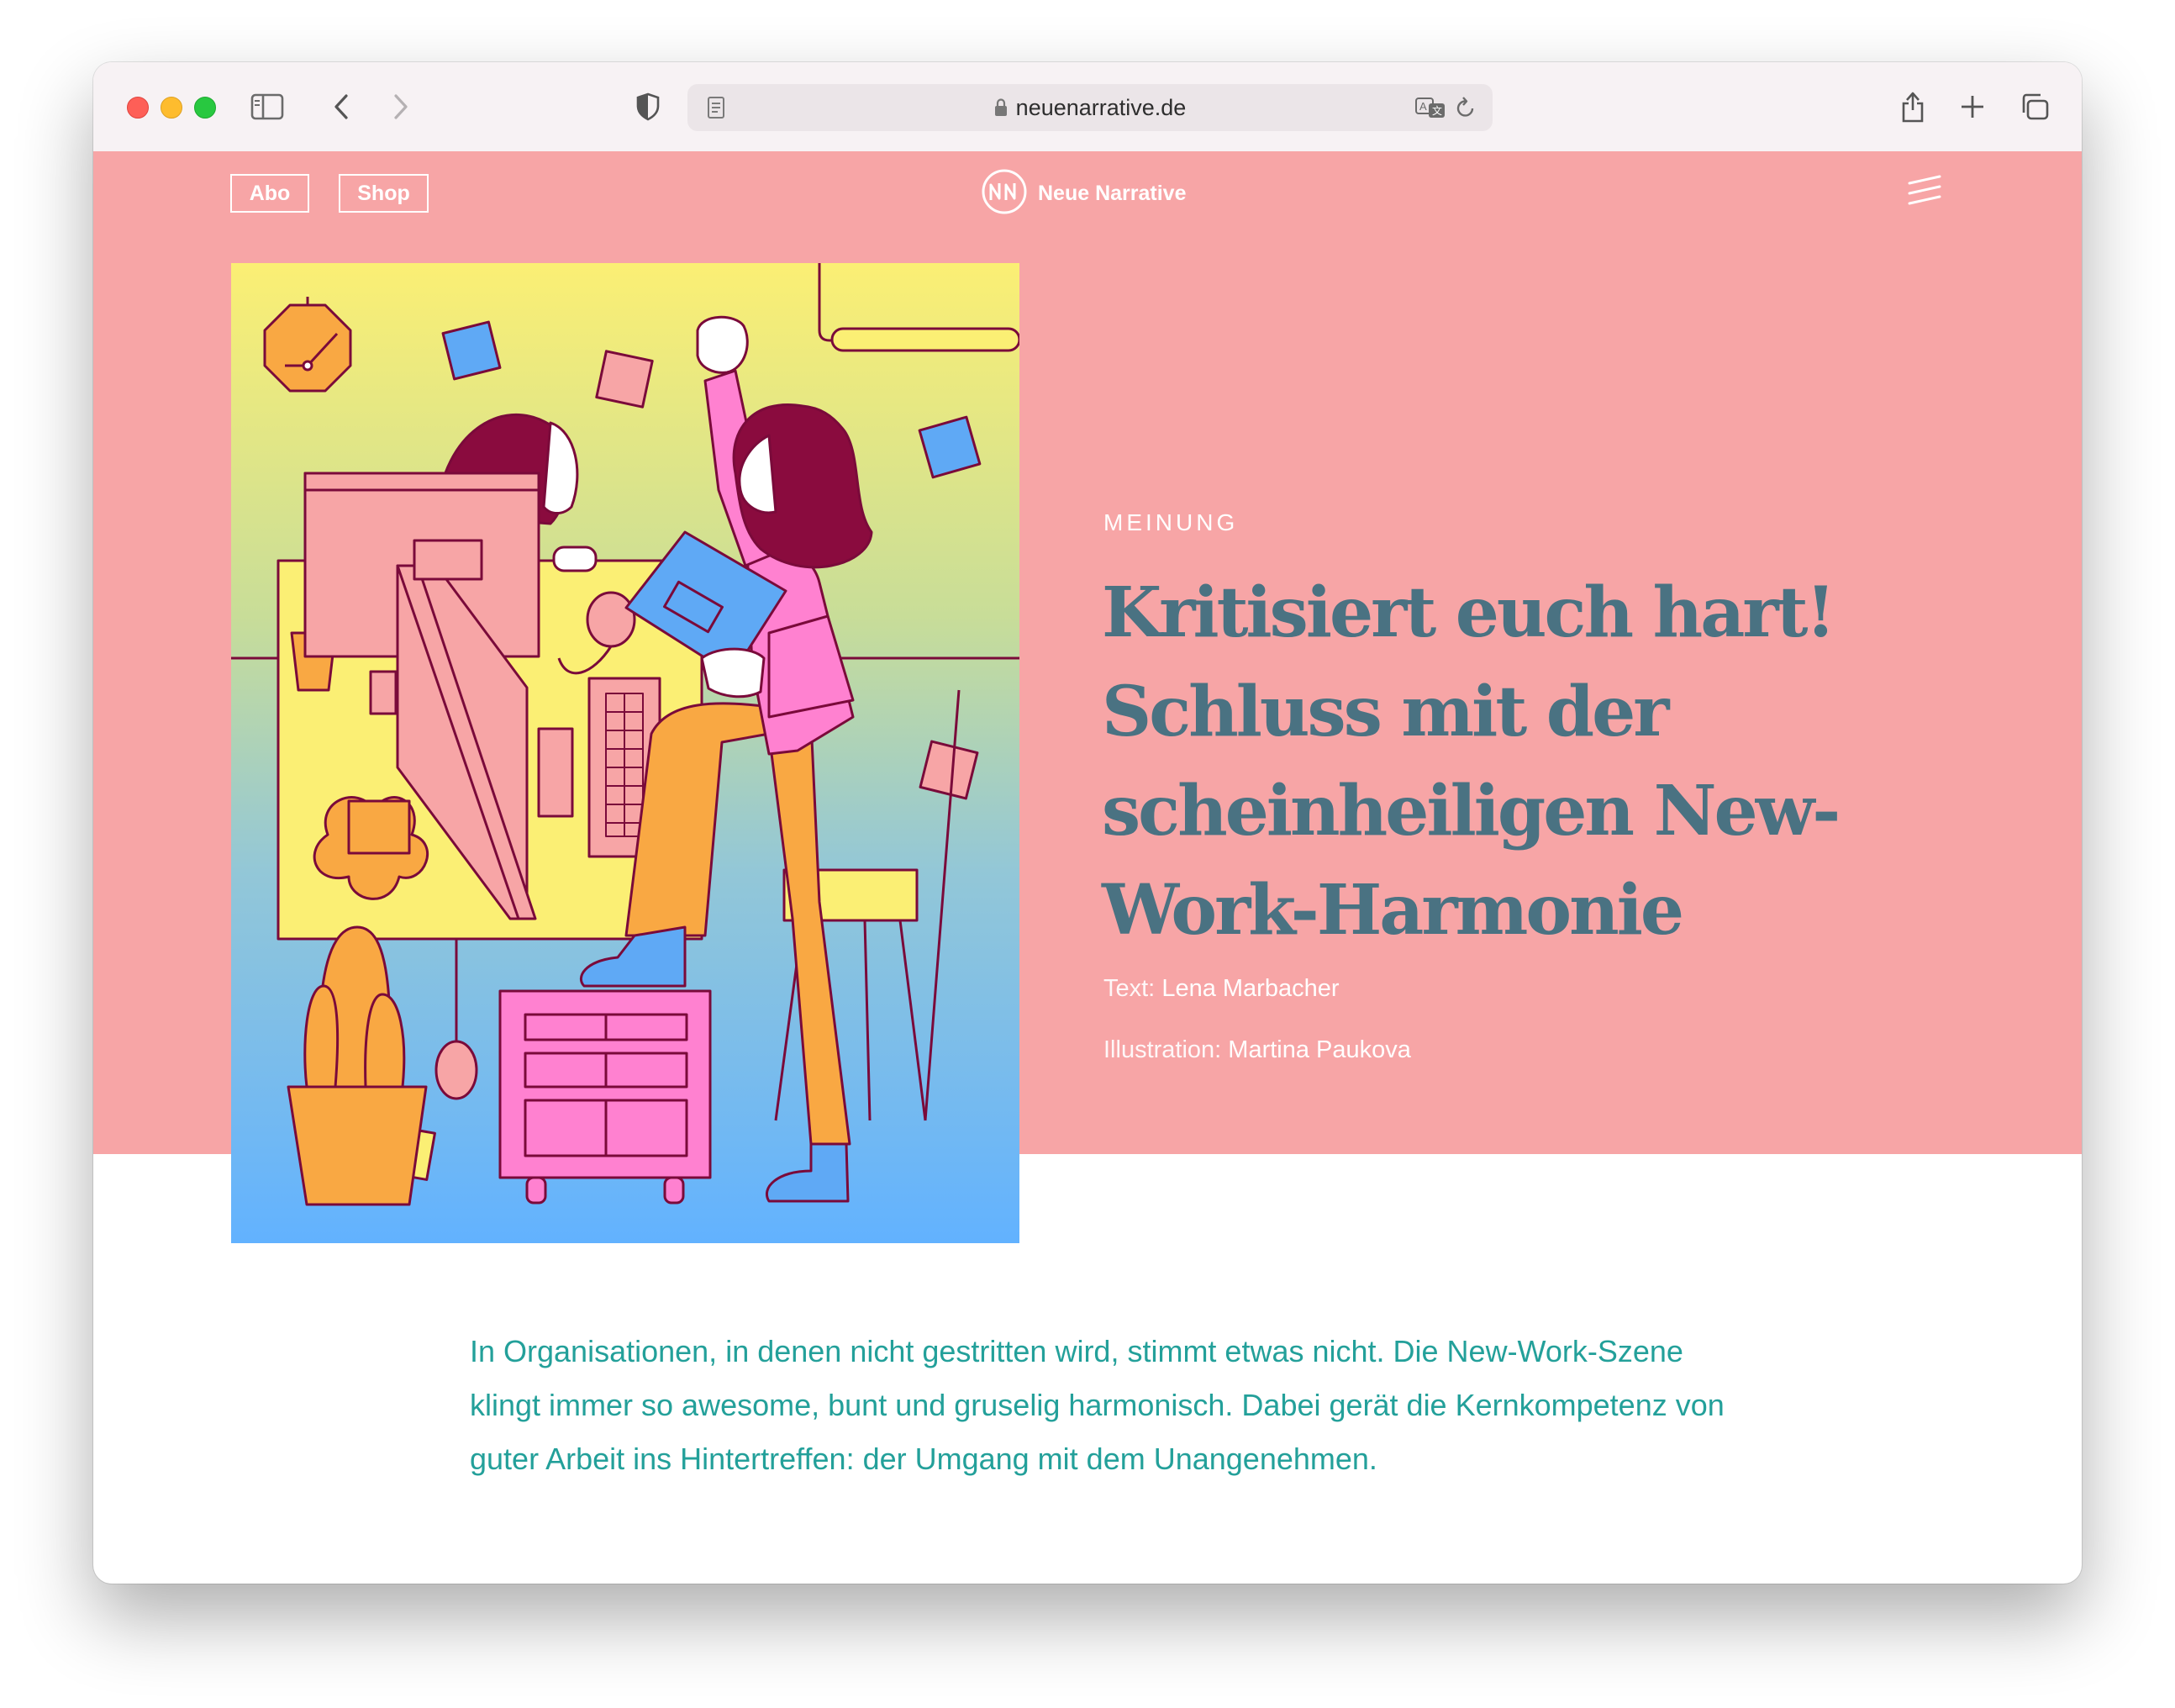  What do you see at coordinates (171, 108) in the screenshot?
I see `minimize-window-button` at bounding box center [171, 108].